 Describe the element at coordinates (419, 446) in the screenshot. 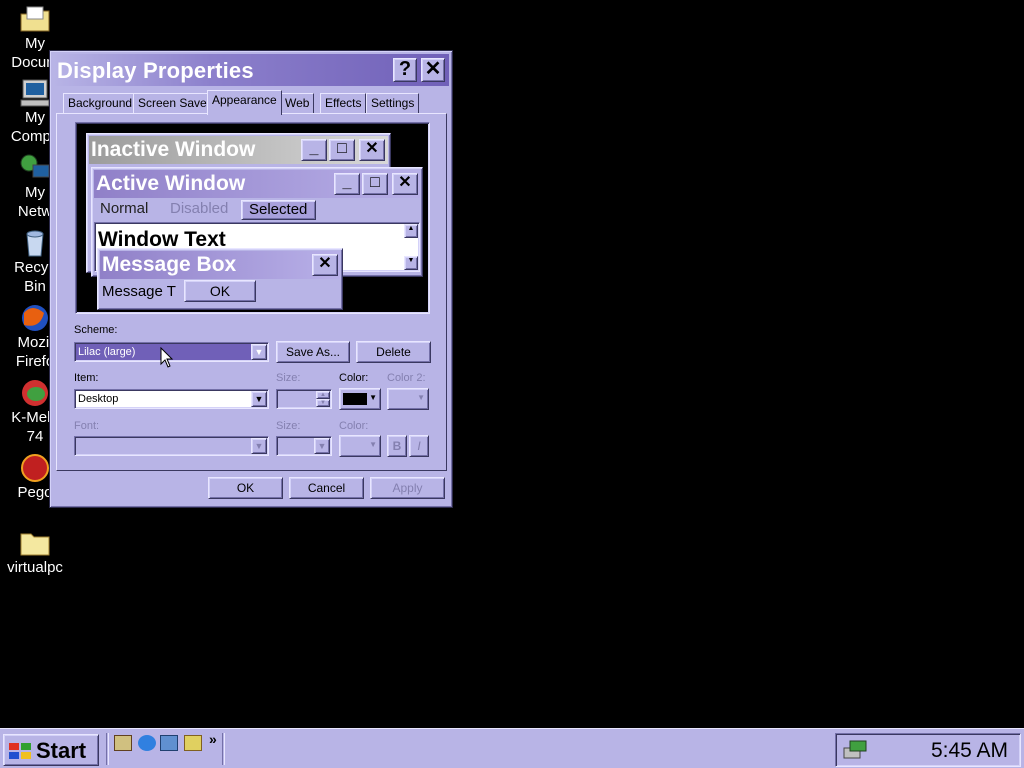

I see `italic-button: I` at that location.